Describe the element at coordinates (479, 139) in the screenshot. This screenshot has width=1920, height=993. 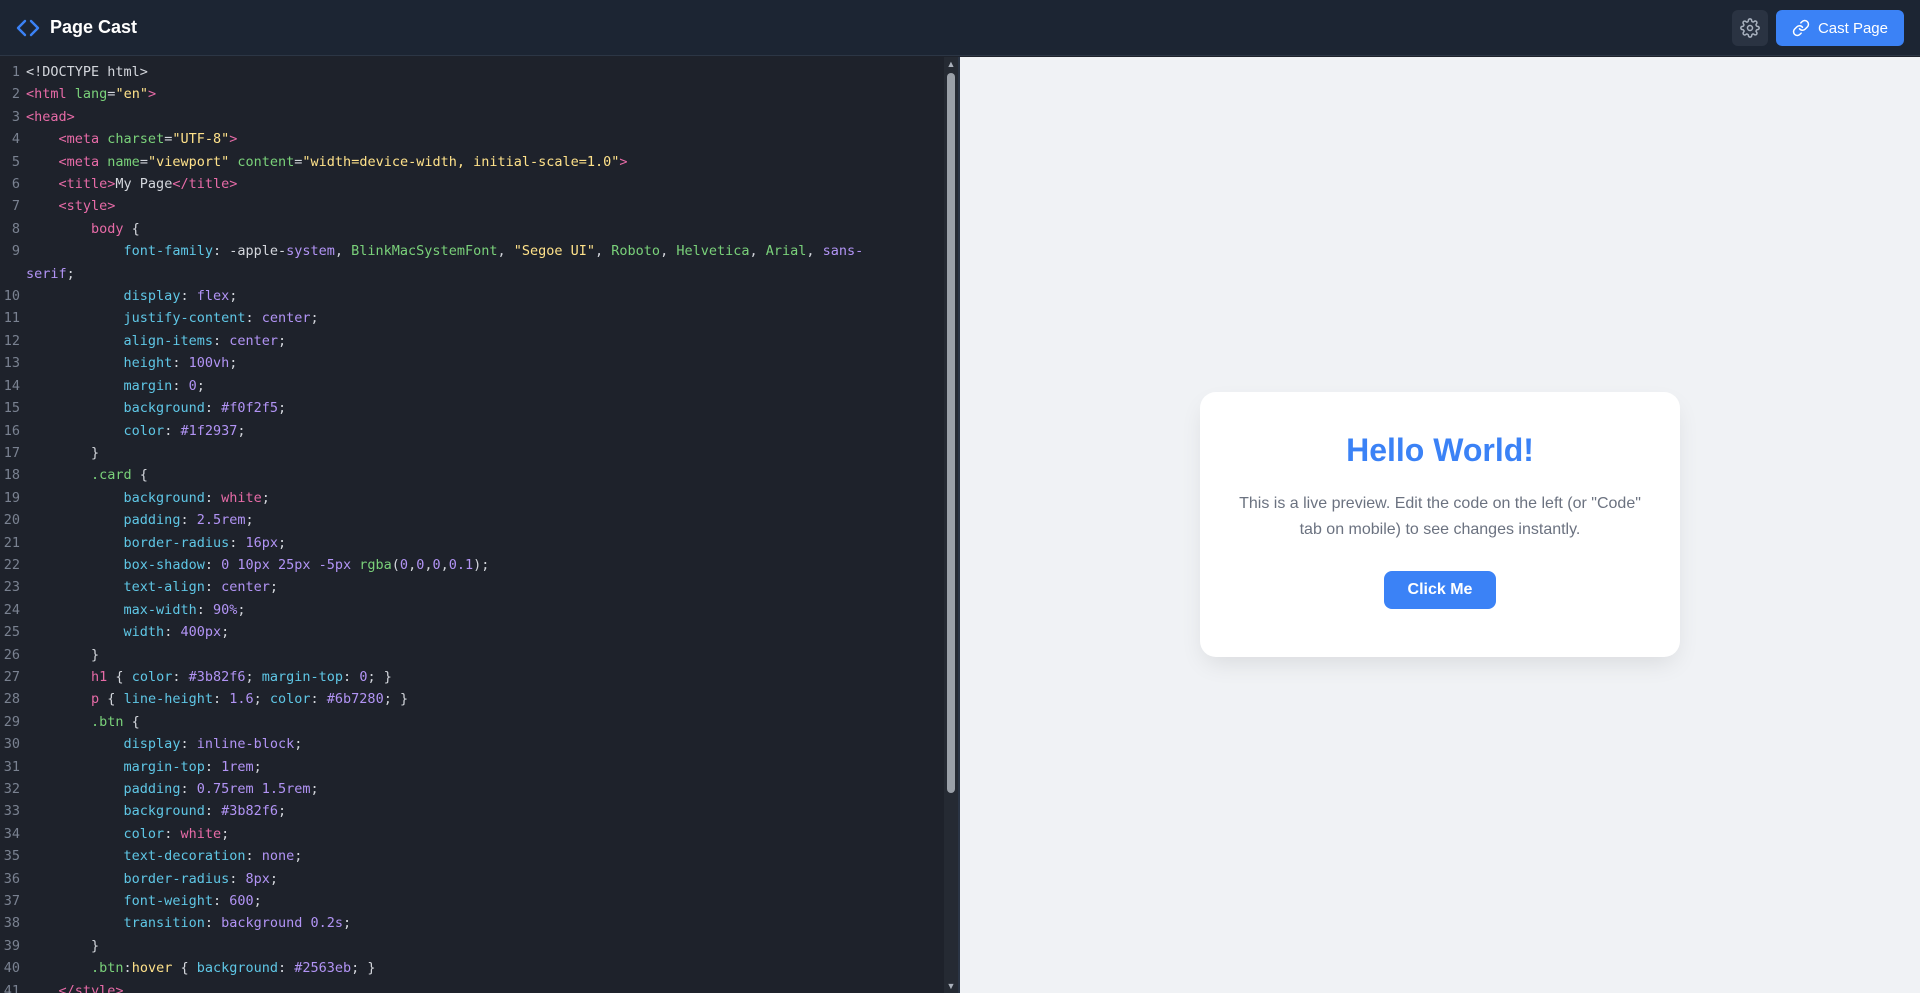
I see `code-line: 4 <meta charset="UTF-8">` at that location.